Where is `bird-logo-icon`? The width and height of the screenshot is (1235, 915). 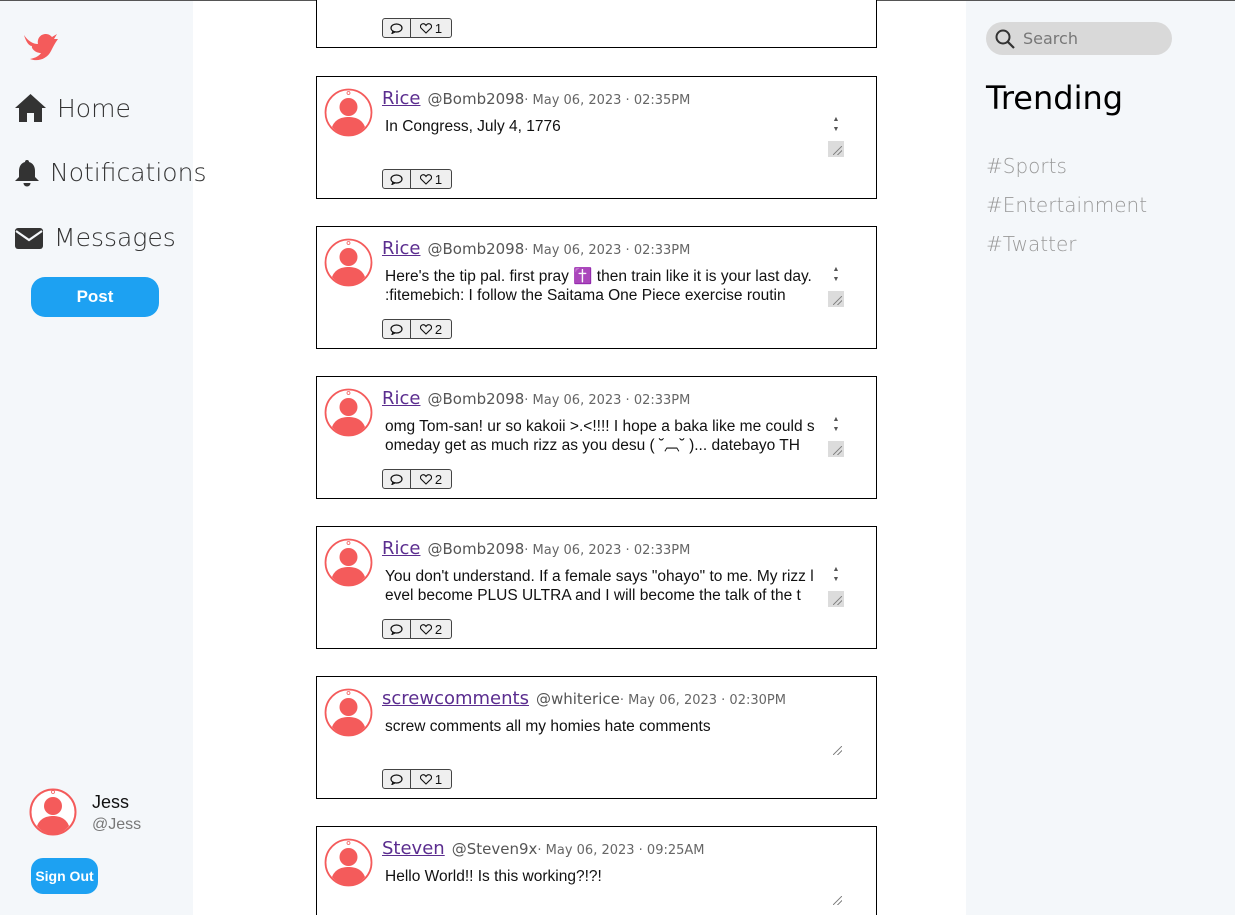
bird-logo-icon is located at coordinates (41, 46).